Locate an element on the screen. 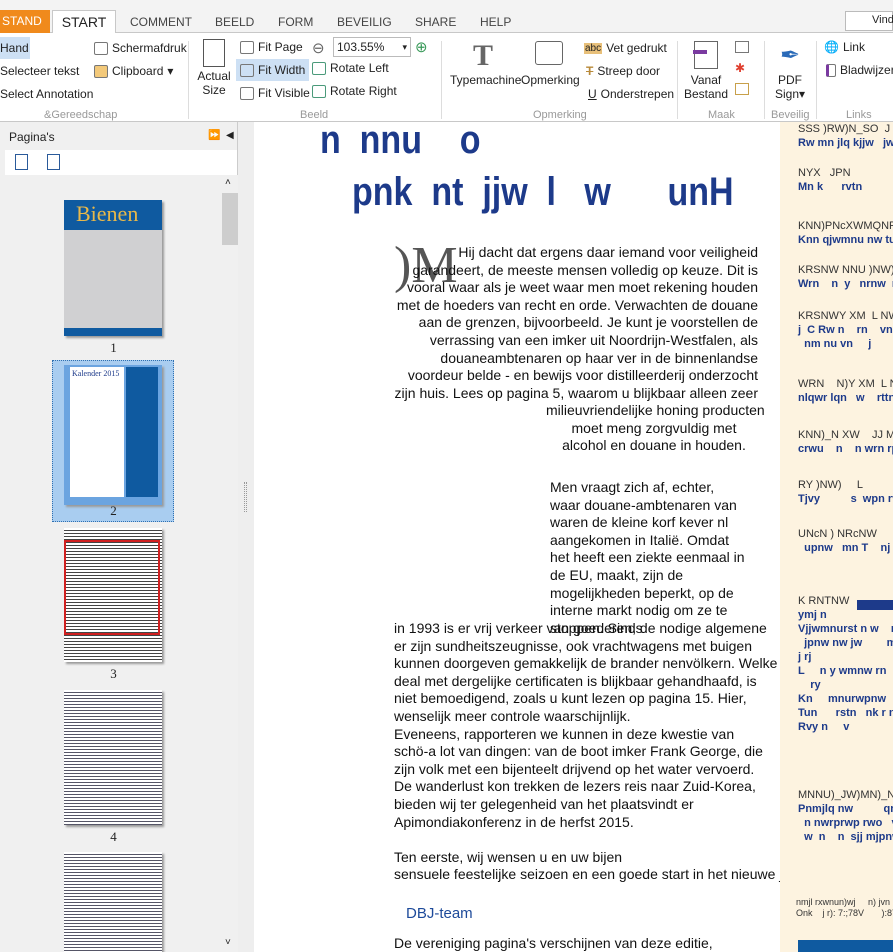 The width and height of the screenshot is (893, 952). side-column-line: Tun rstn nk r n is located at coordinates (845, 713).